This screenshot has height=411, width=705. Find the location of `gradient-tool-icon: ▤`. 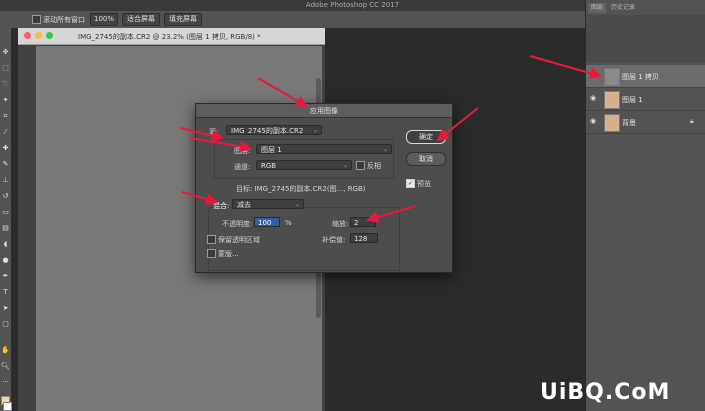

gradient-tool-icon: ▤ is located at coordinates (5, 228).